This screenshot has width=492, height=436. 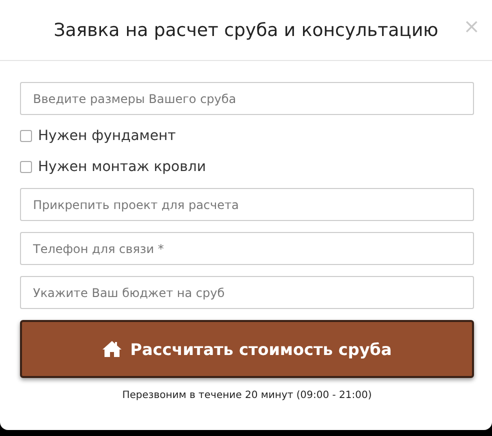 What do you see at coordinates (247, 349) in the screenshot?
I see `submit-button: Рассчитать стоимость сруба` at bounding box center [247, 349].